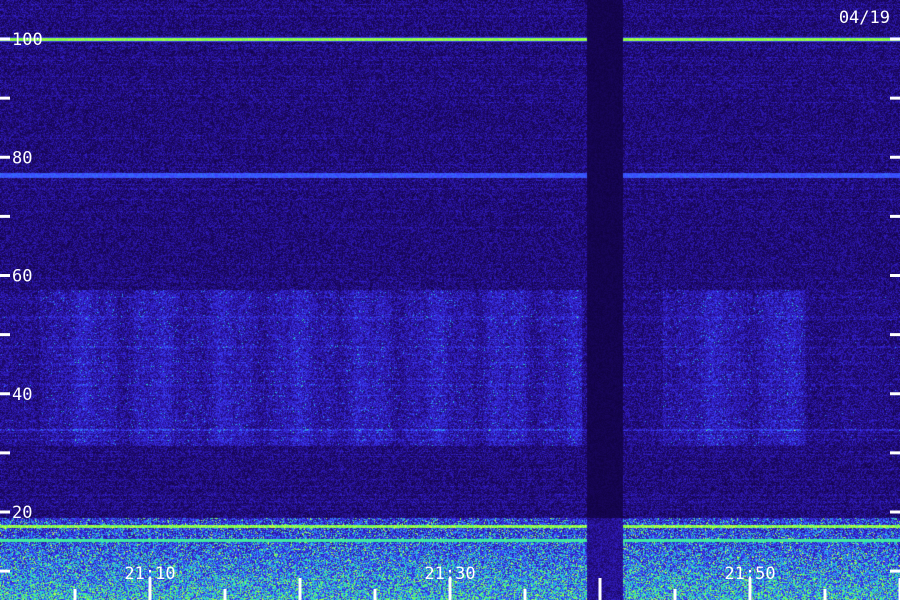  What do you see at coordinates (749, 574) in the screenshot?
I see `x-tick-label: 21:50` at bounding box center [749, 574].